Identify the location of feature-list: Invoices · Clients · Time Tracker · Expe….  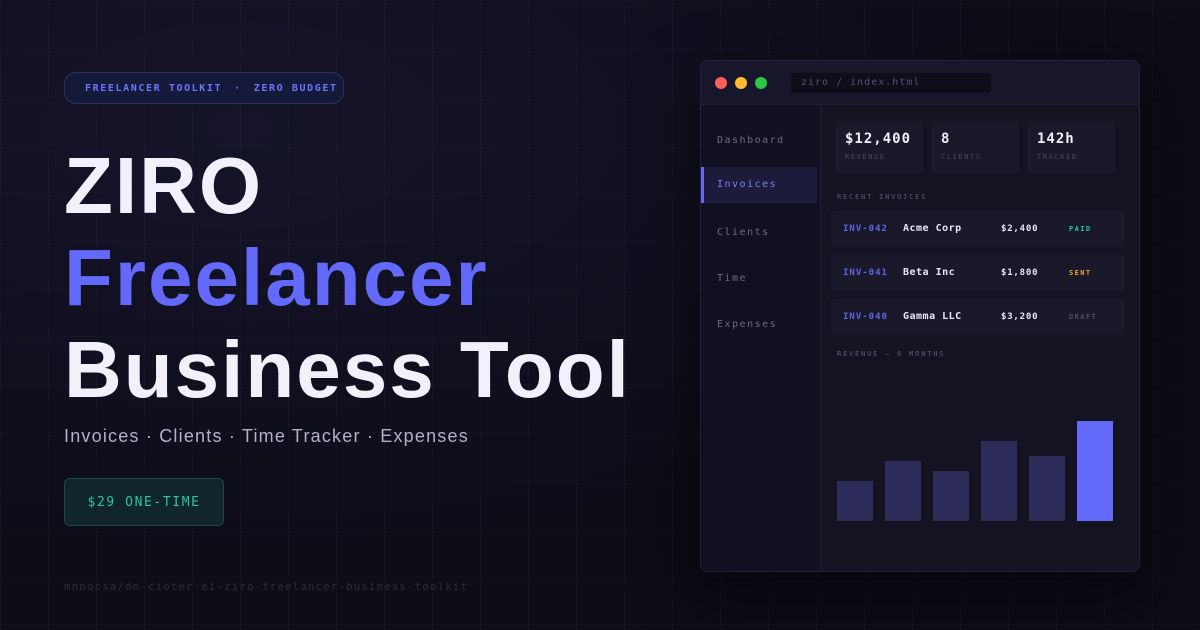
(266, 436).